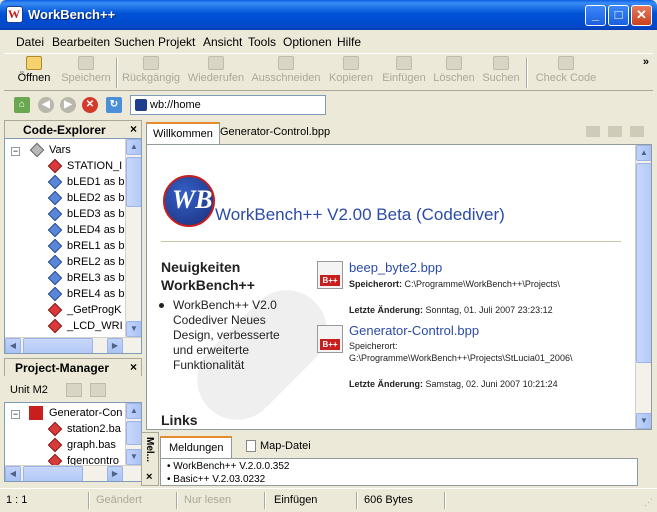 Image resolution: width=657 pixels, height=512 pixels. I want to click on recent-file-link: Generator-Control.bpp, so click(414, 330).